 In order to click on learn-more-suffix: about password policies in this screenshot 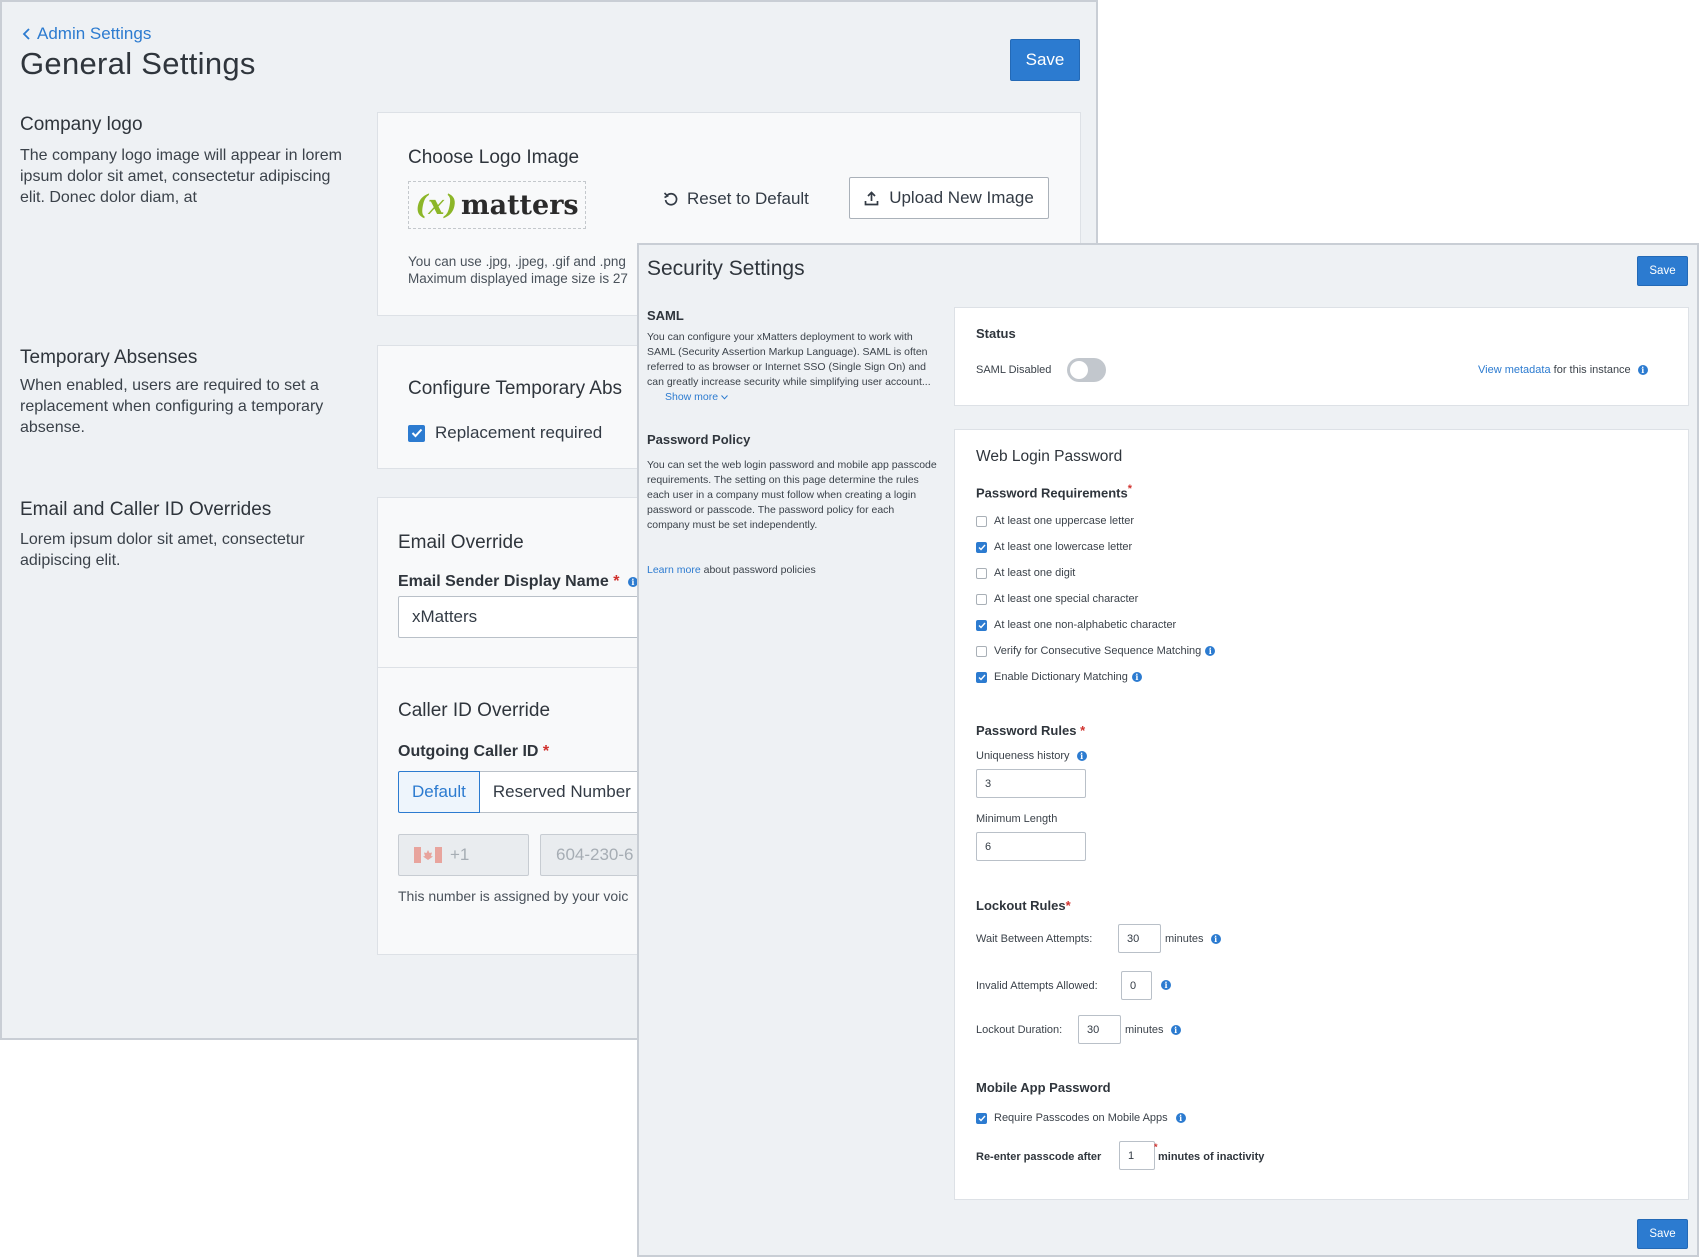, I will do `click(759, 570)`.